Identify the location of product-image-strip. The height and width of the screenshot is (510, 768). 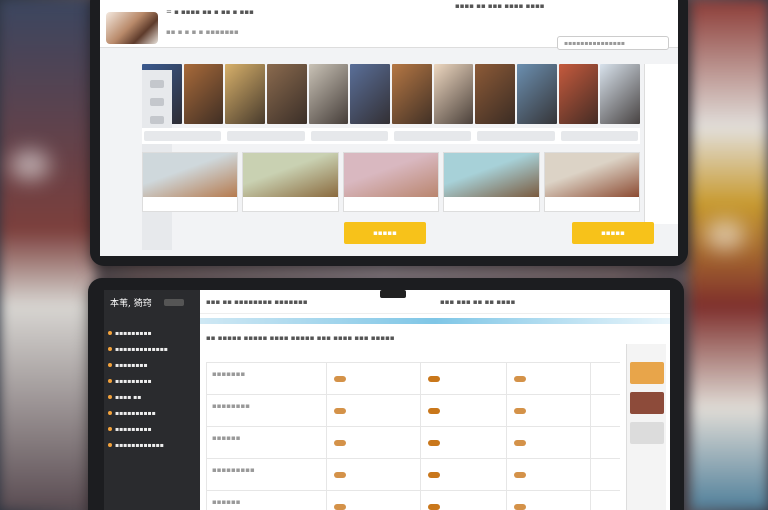
(391, 94).